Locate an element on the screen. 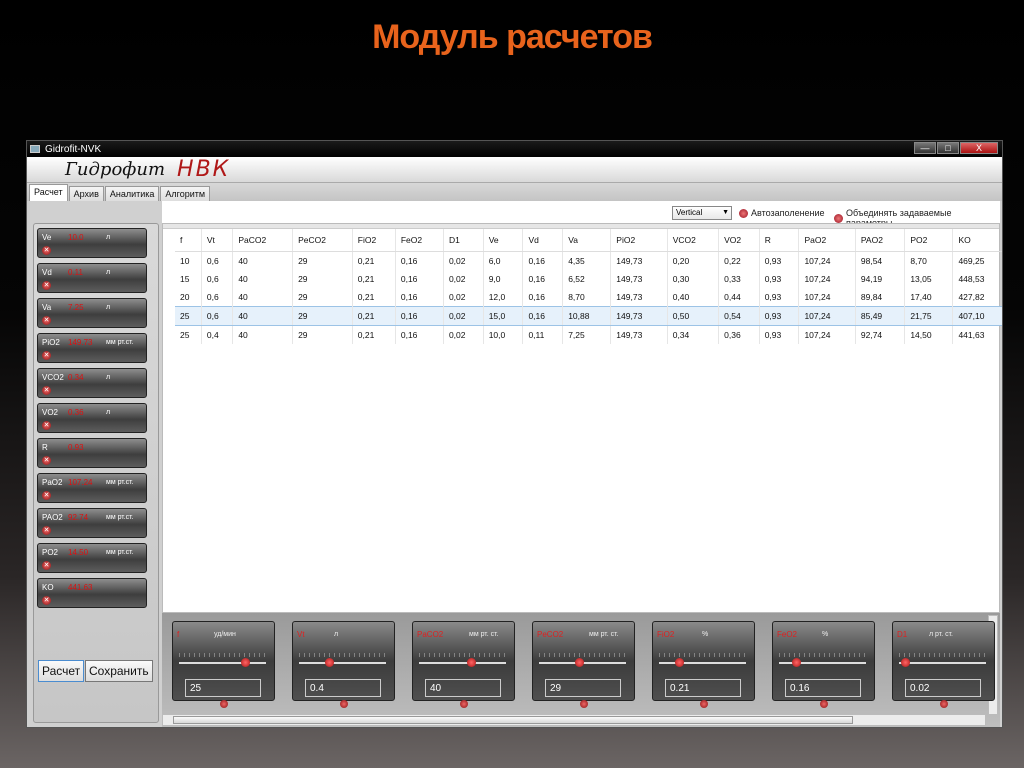 The image size is (1024, 768). minimize-button: — is located at coordinates (925, 148).